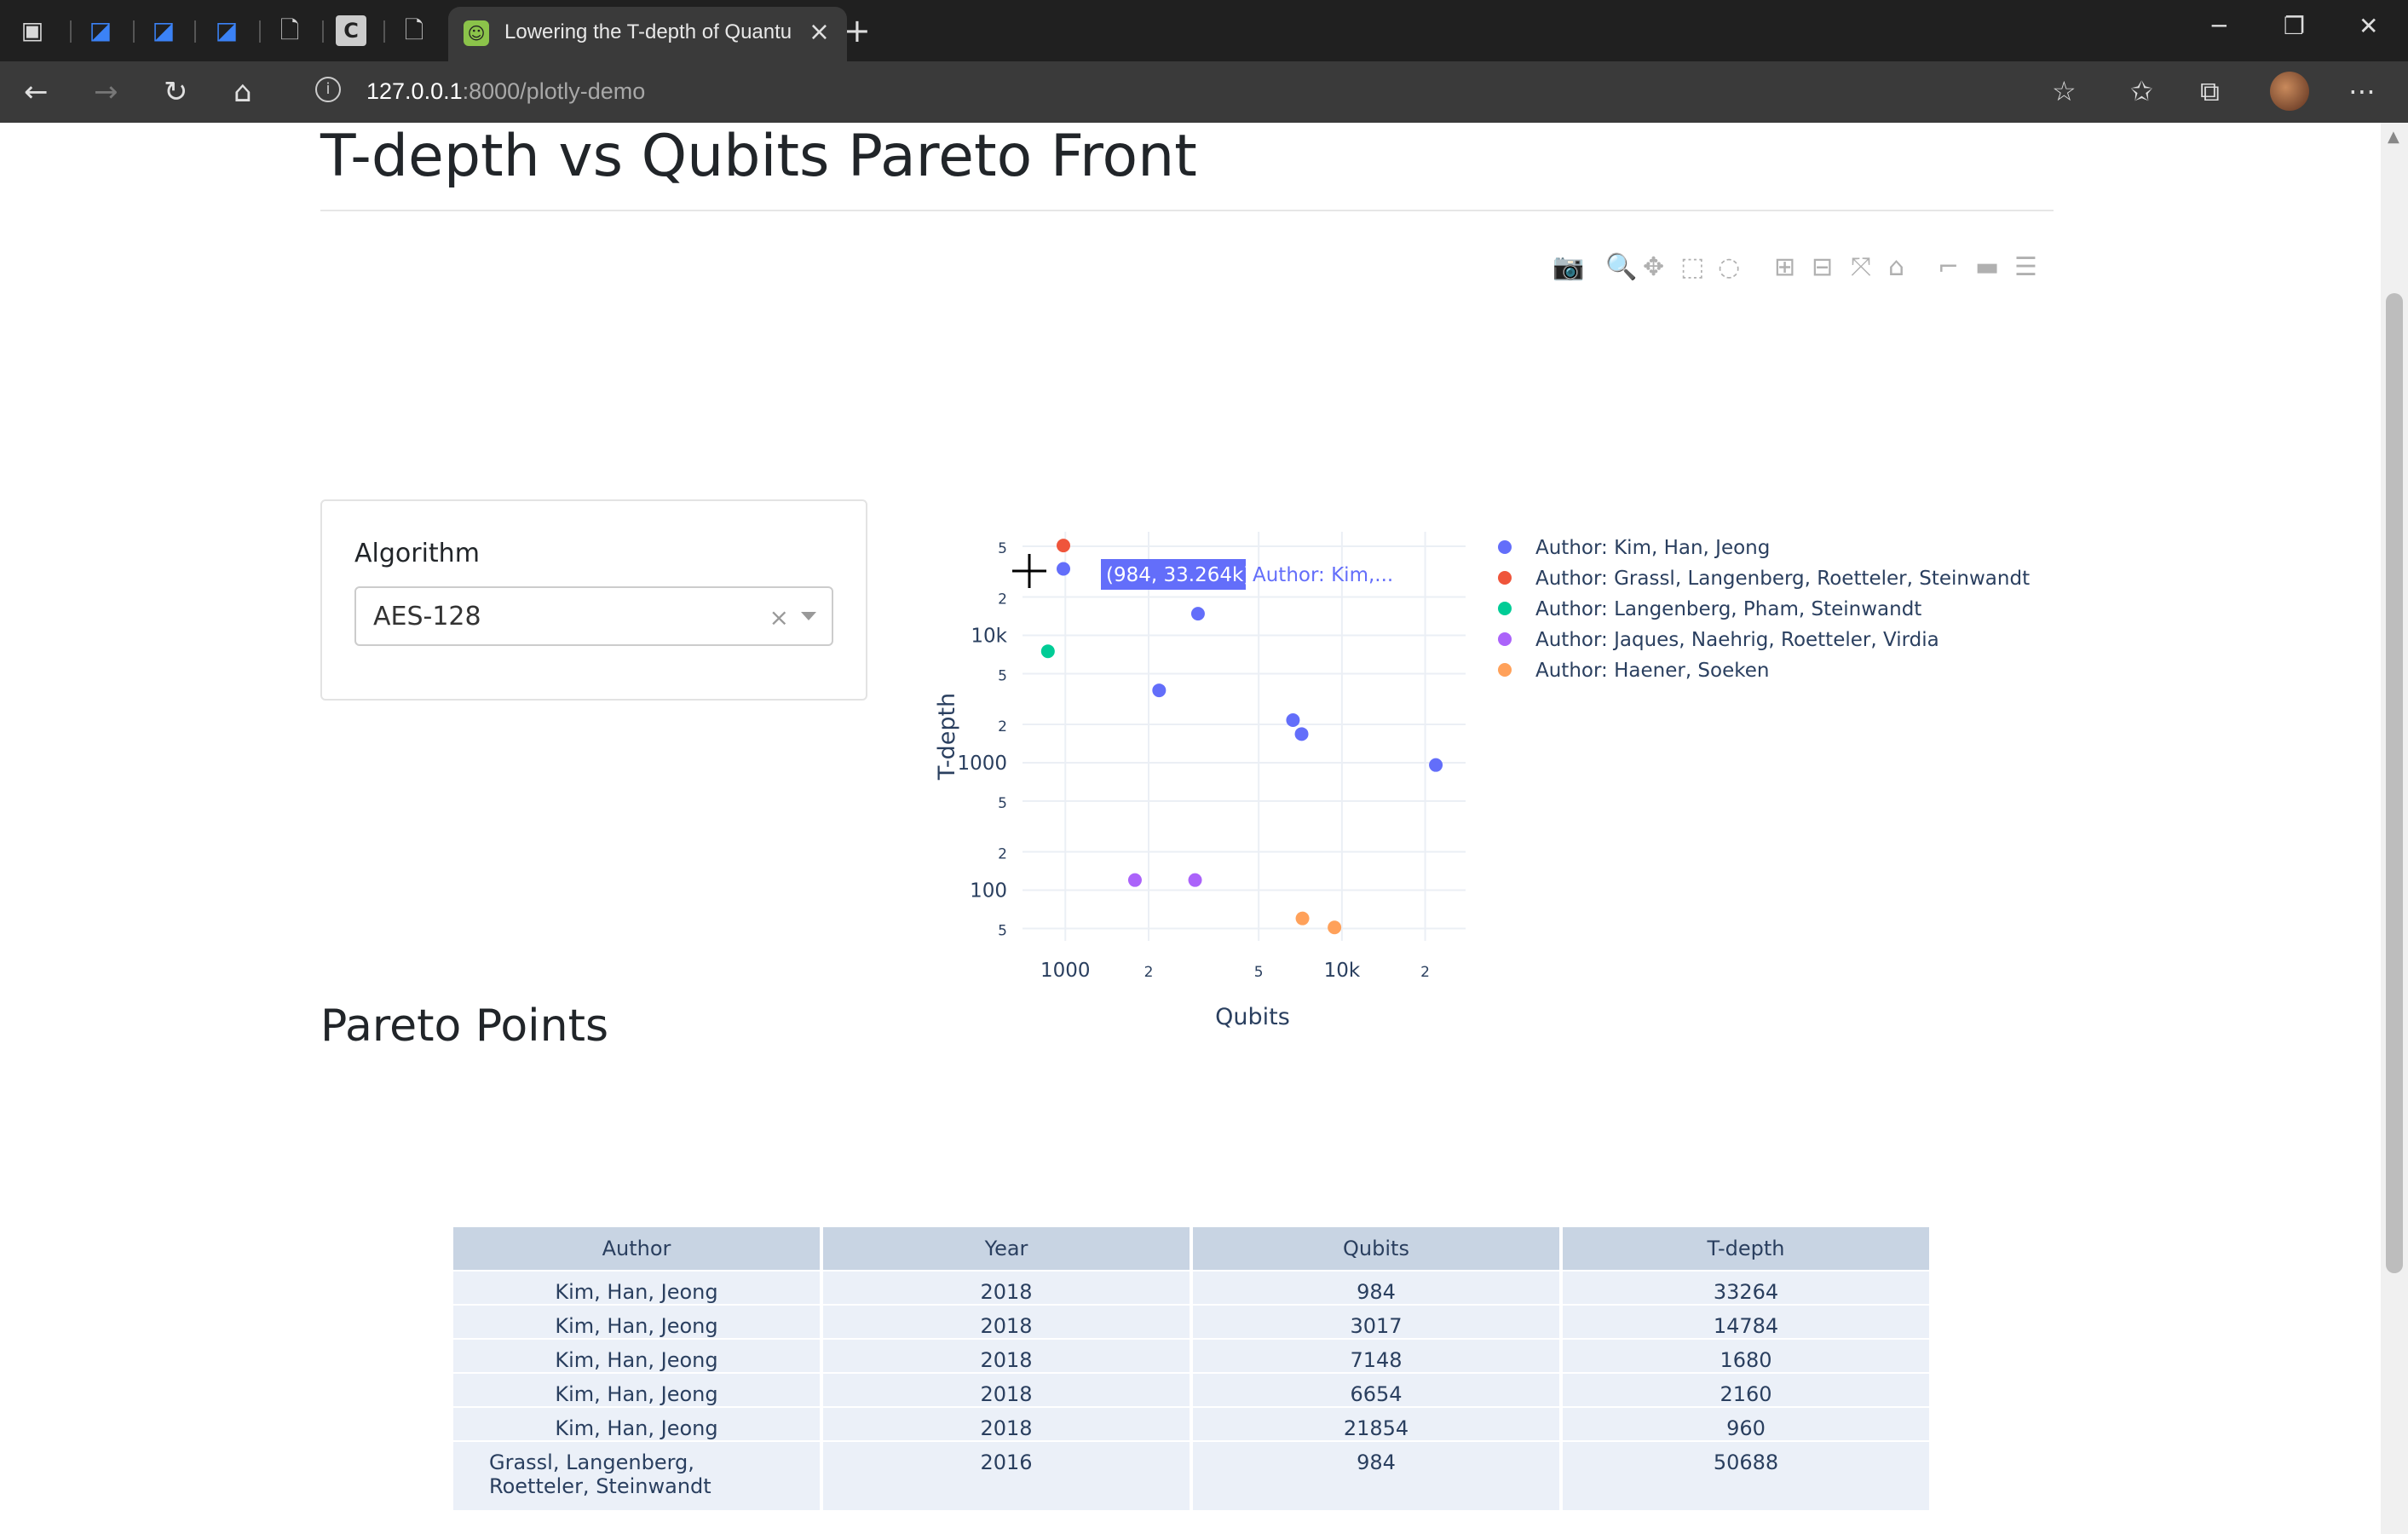 This screenshot has height=1534, width=2408. What do you see at coordinates (1187, 210) in the screenshot?
I see `title-divider` at bounding box center [1187, 210].